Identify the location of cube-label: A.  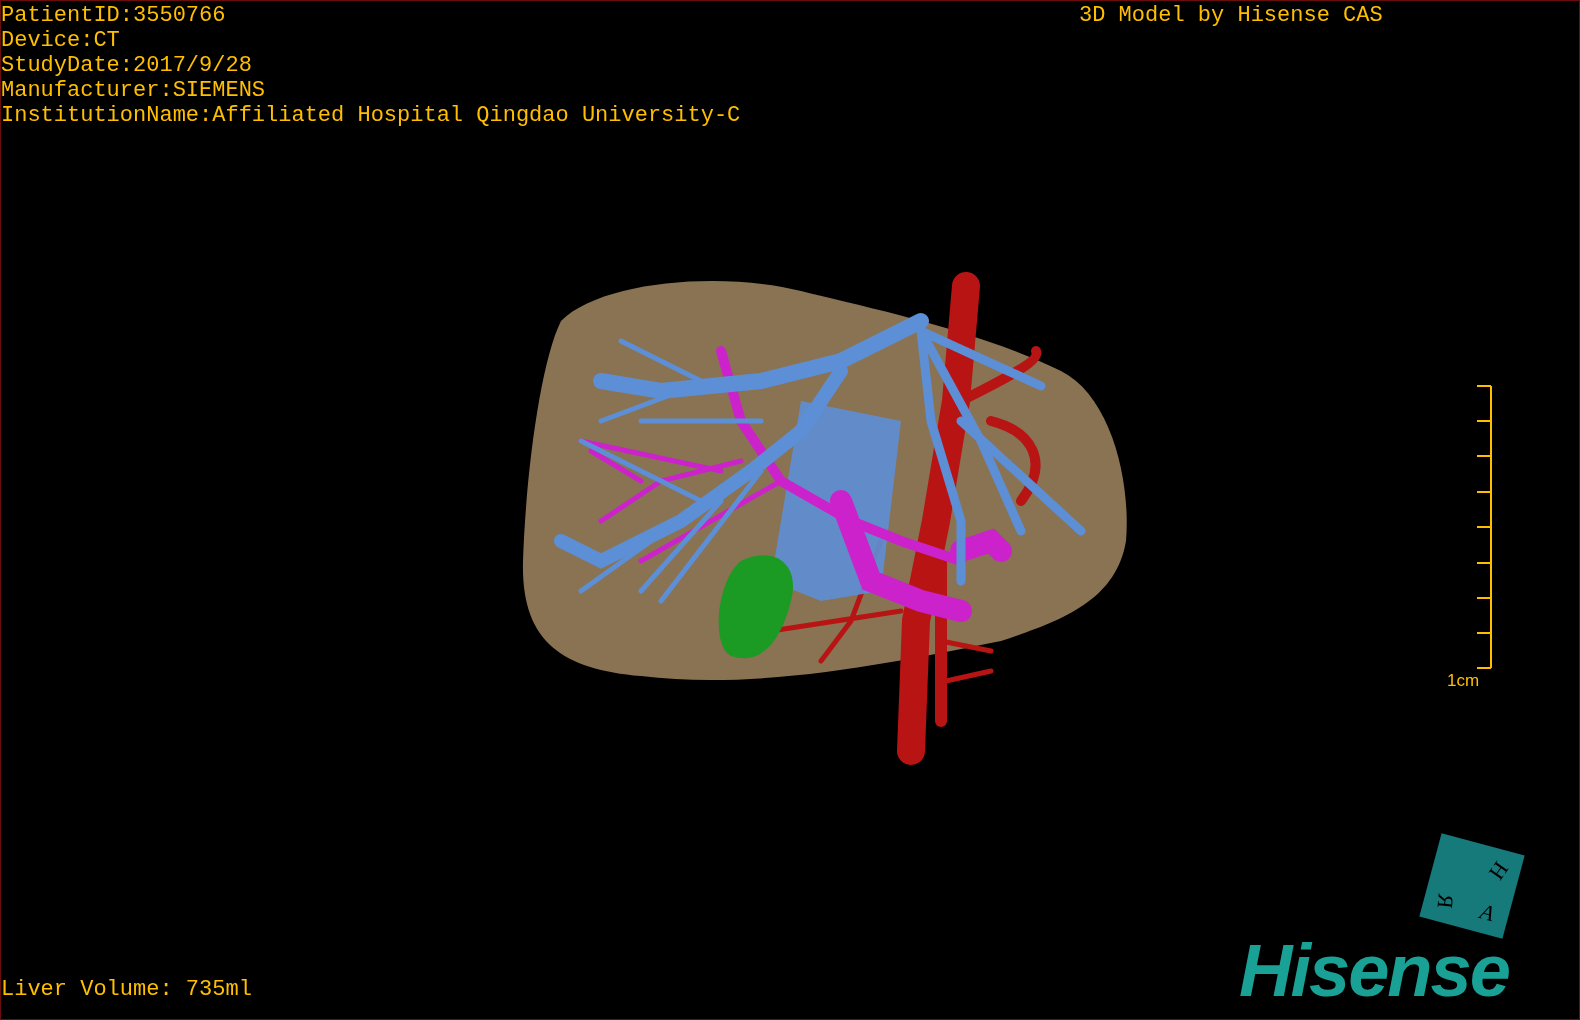
(1487, 913).